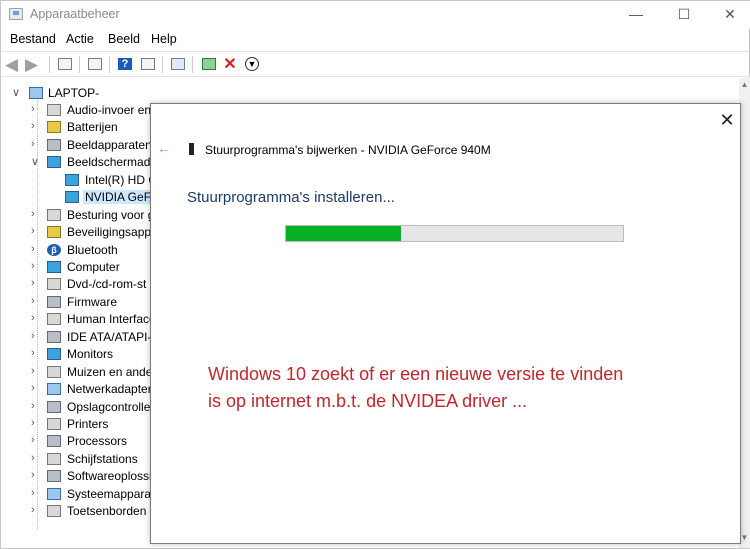 The height and width of the screenshot is (549, 750). Describe the element at coordinates (636, 15) in the screenshot. I see `minimize-button: —` at that location.